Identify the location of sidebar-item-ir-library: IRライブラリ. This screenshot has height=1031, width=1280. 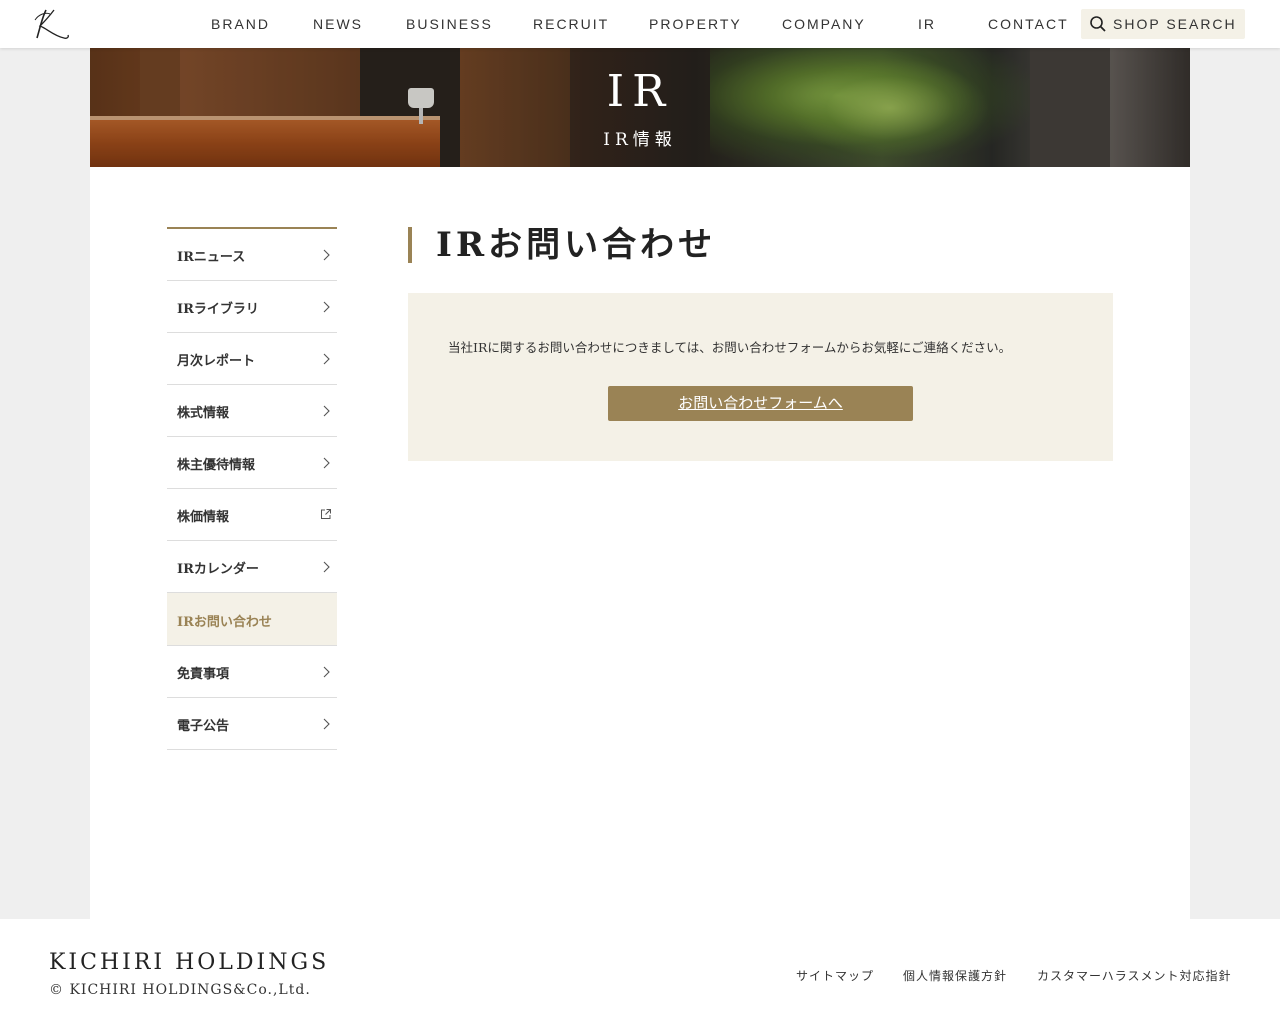
(252, 307).